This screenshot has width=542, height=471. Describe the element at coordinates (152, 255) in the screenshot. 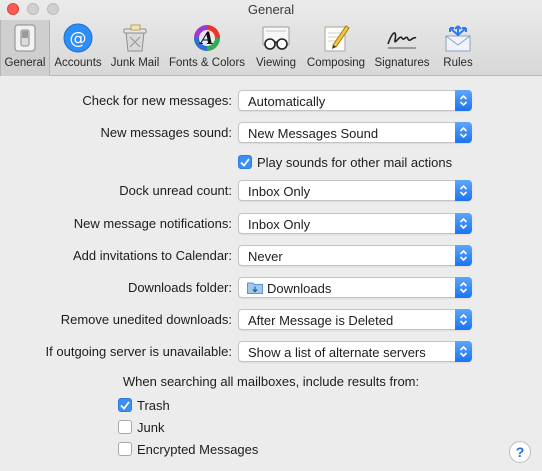

I see `invitations-label: Add invitations to Calendar:` at that location.